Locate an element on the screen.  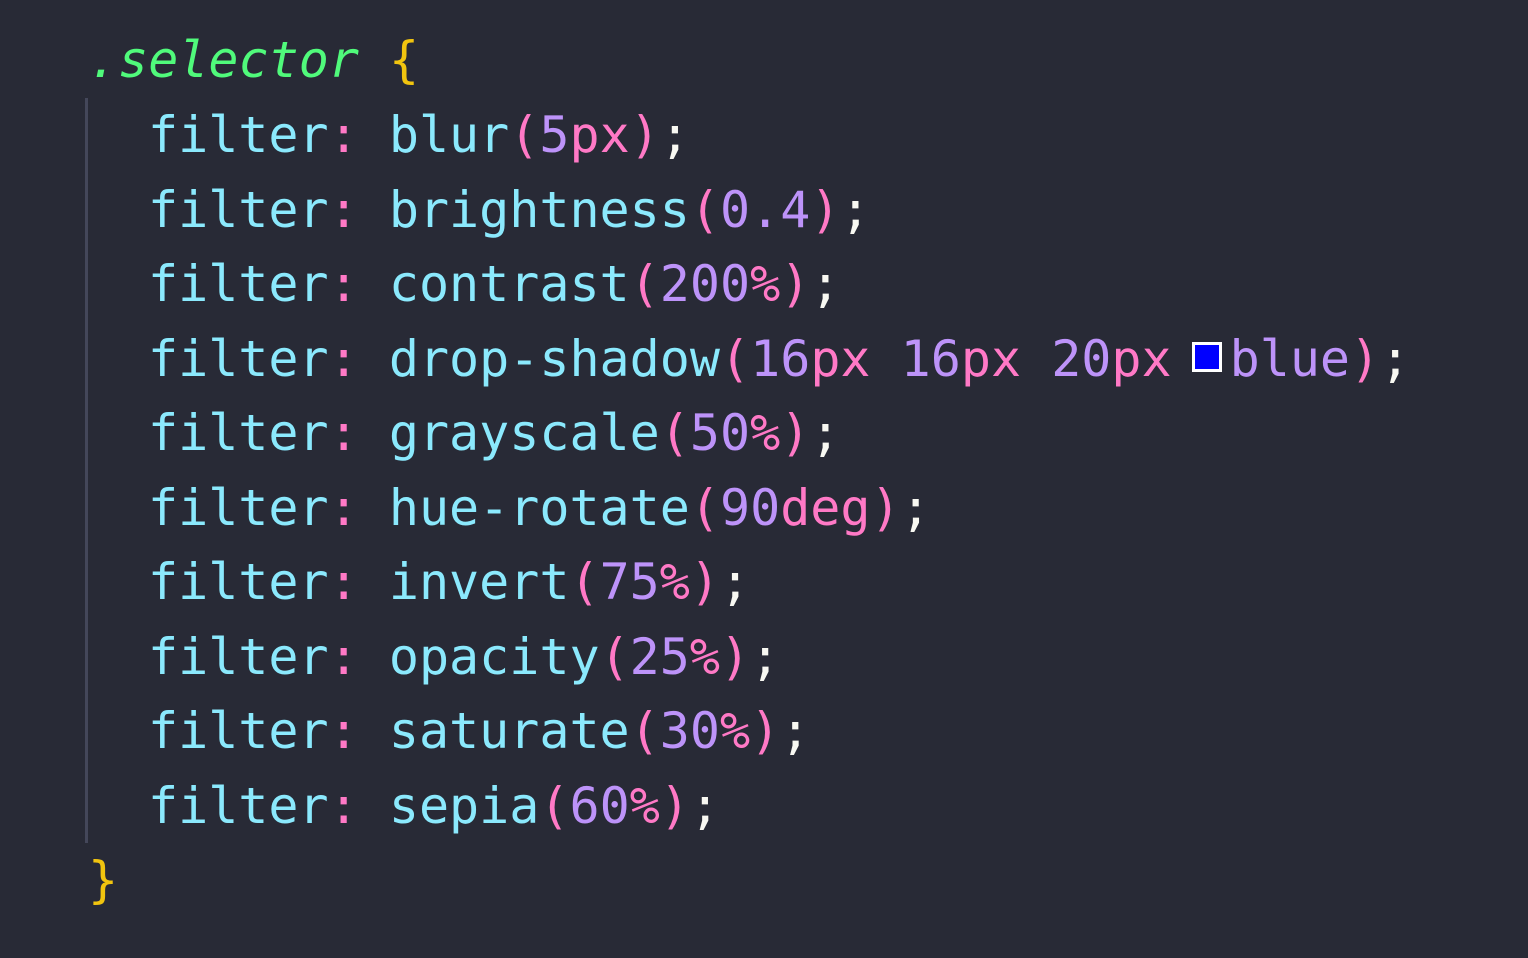
color-swatch is located at coordinates (1206, 356).